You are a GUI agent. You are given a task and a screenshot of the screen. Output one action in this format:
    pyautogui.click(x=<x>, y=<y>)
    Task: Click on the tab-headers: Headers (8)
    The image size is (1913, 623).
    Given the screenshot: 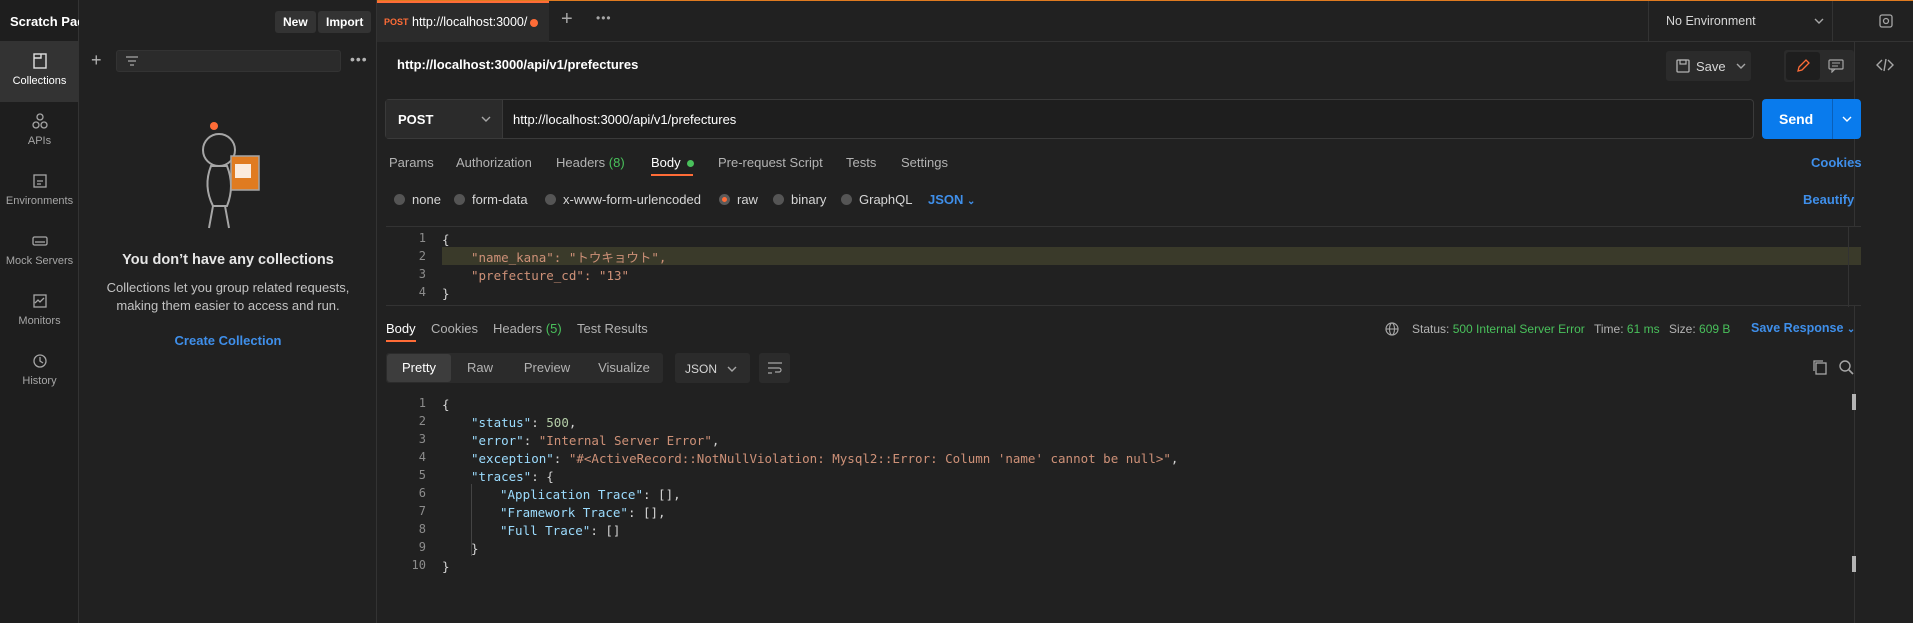 What is the action you would take?
    pyautogui.click(x=590, y=162)
    